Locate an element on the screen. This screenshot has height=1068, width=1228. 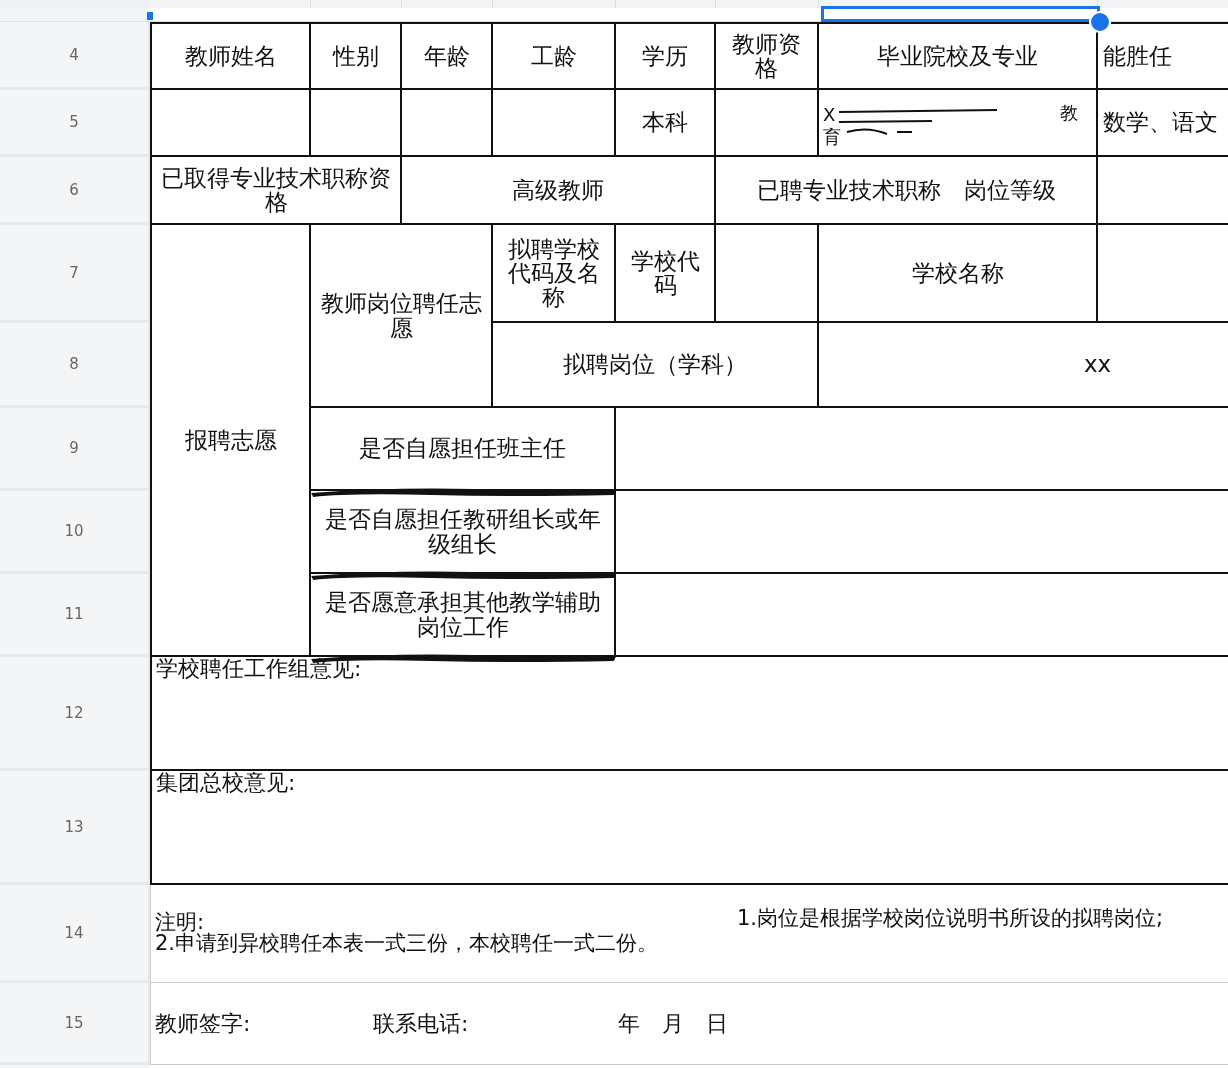
table-cell: 已聘专业技术职称 岗位等级 is located at coordinates (907, 191).